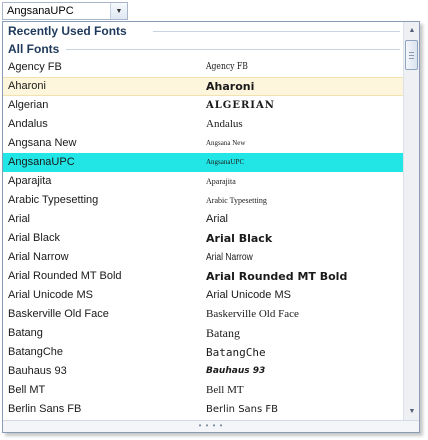 The height and width of the screenshot is (440, 428). Describe the element at coordinates (203, 352) in the screenshot. I see `font-list-item: BatangChe BatangChe` at that location.